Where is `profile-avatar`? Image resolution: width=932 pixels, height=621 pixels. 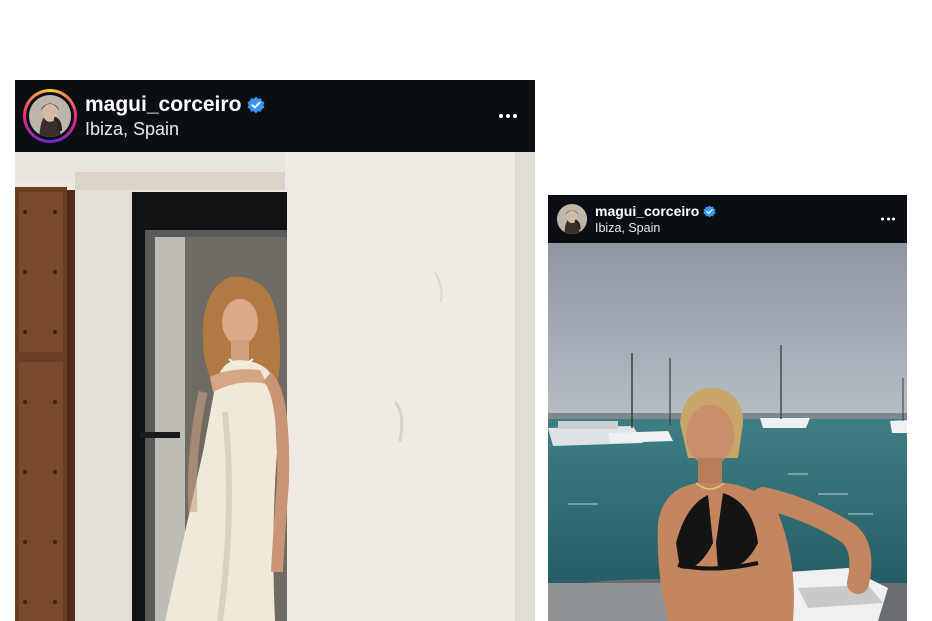 profile-avatar is located at coordinates (572, 219).